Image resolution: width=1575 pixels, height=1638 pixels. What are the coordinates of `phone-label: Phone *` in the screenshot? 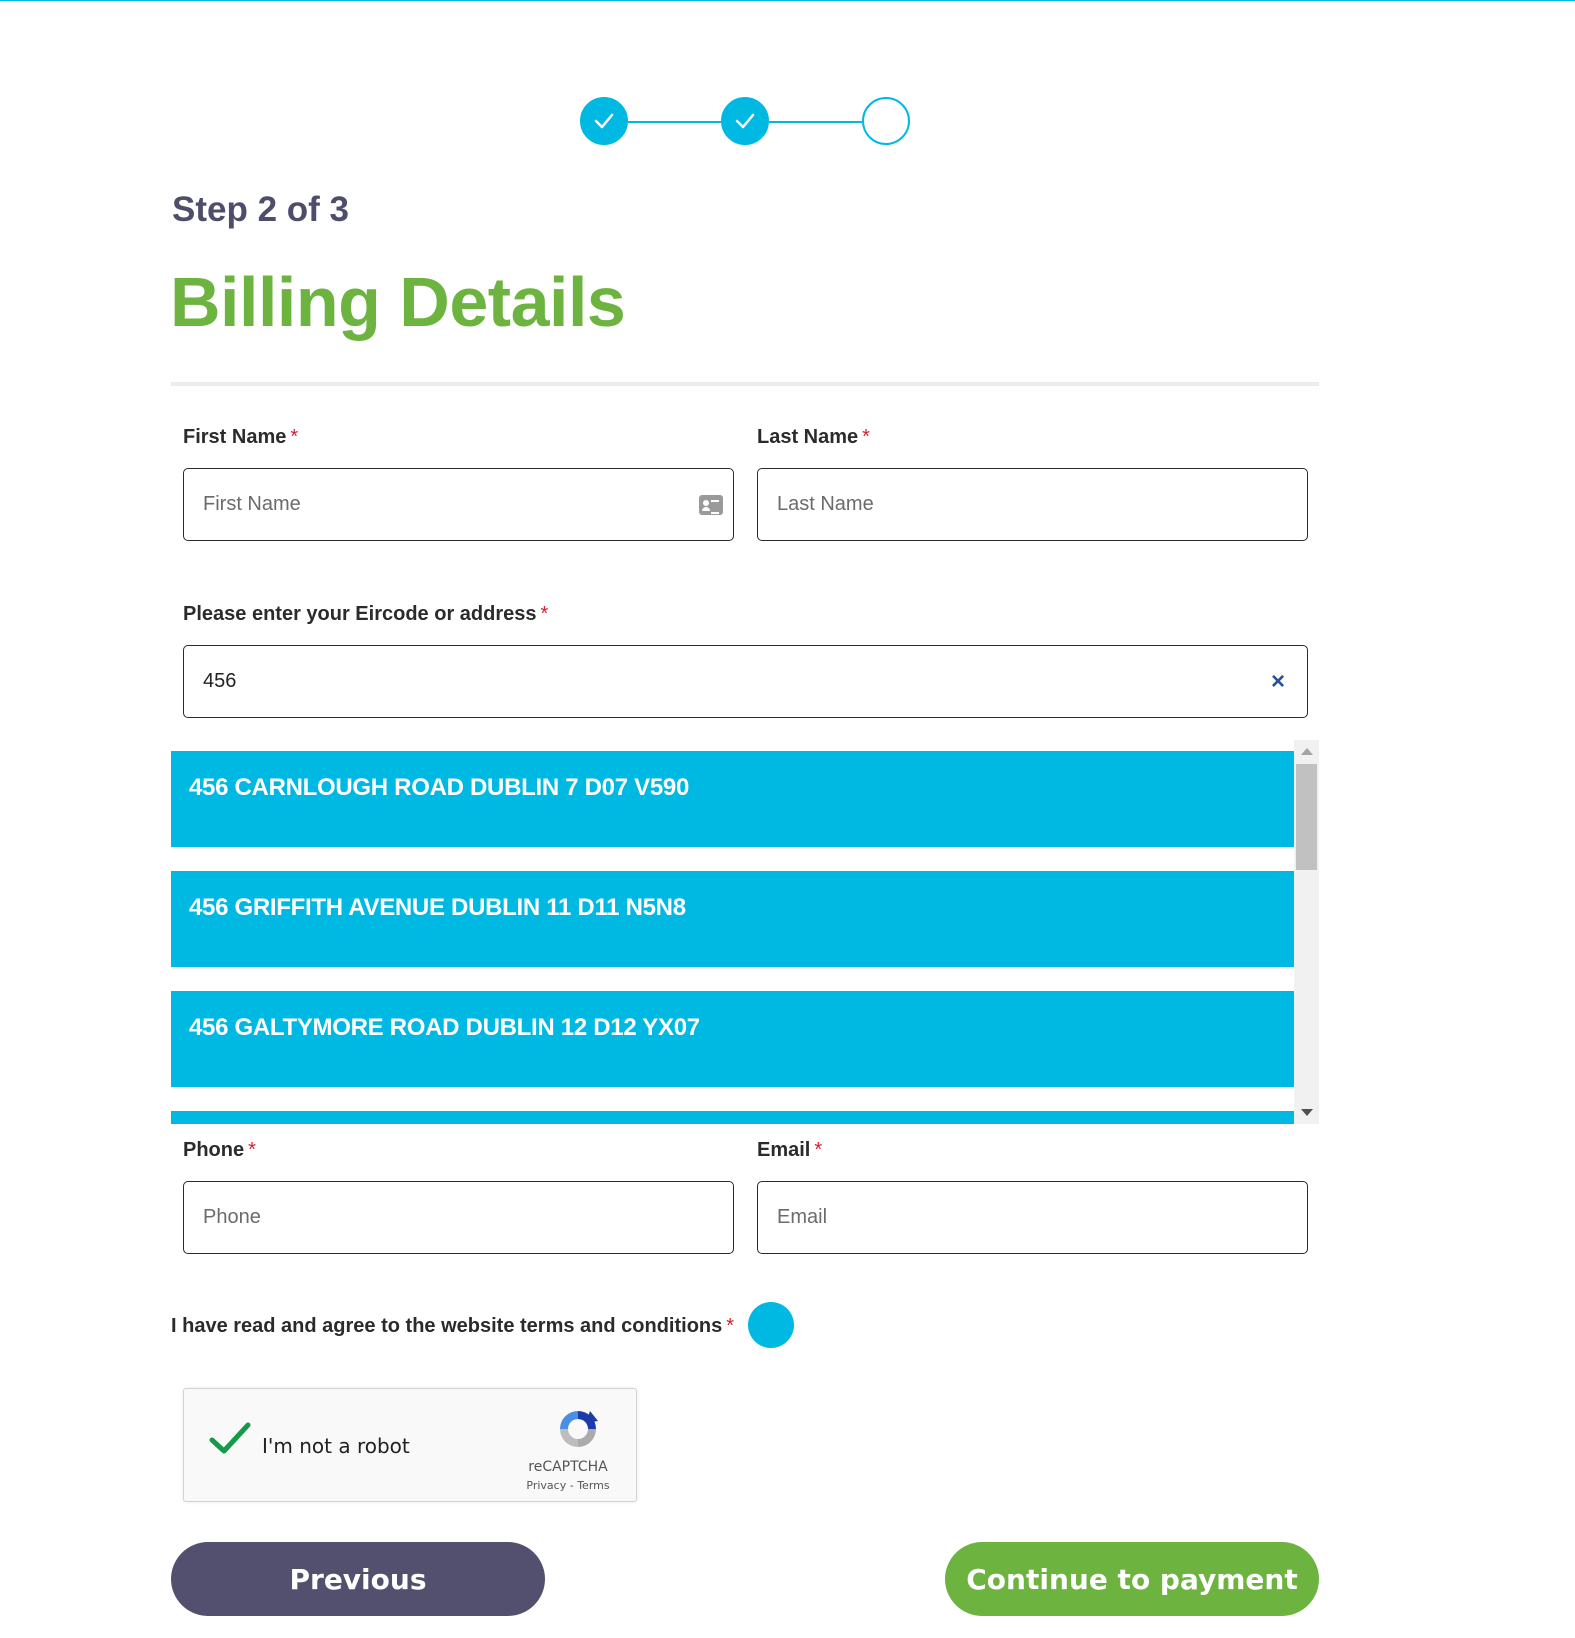 It's located at (219, 1150).